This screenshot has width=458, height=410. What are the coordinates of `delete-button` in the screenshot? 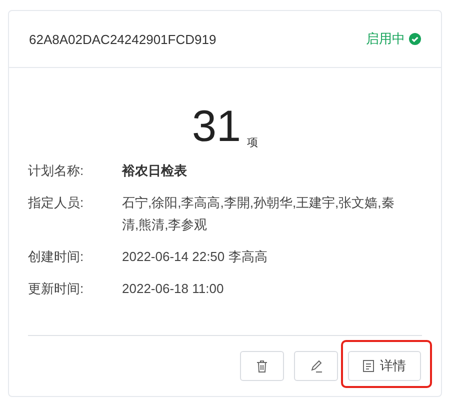 It's located at (262, 366).